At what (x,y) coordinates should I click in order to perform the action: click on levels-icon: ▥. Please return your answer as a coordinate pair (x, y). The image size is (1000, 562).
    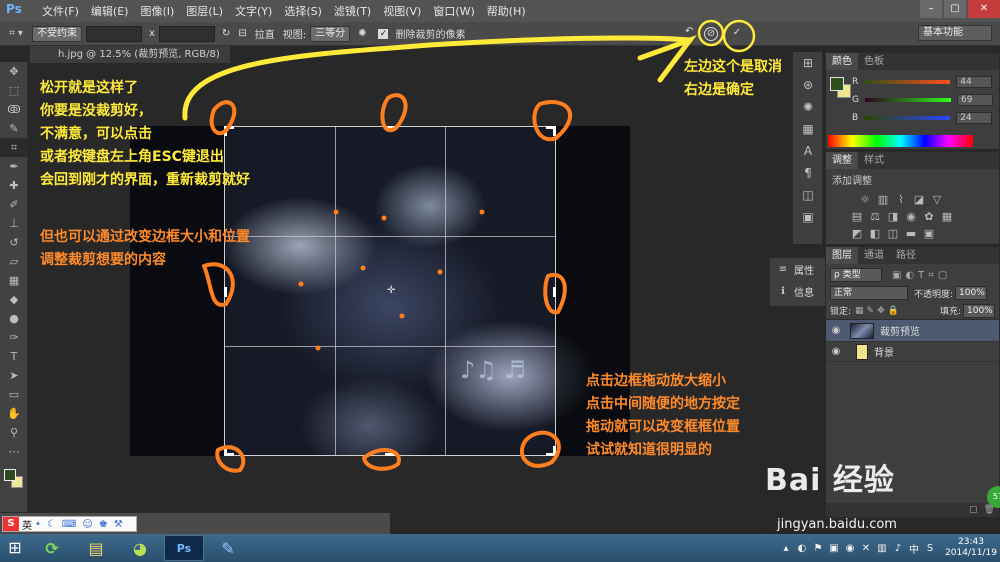
    Looking at the image, I should click on (883, 200).